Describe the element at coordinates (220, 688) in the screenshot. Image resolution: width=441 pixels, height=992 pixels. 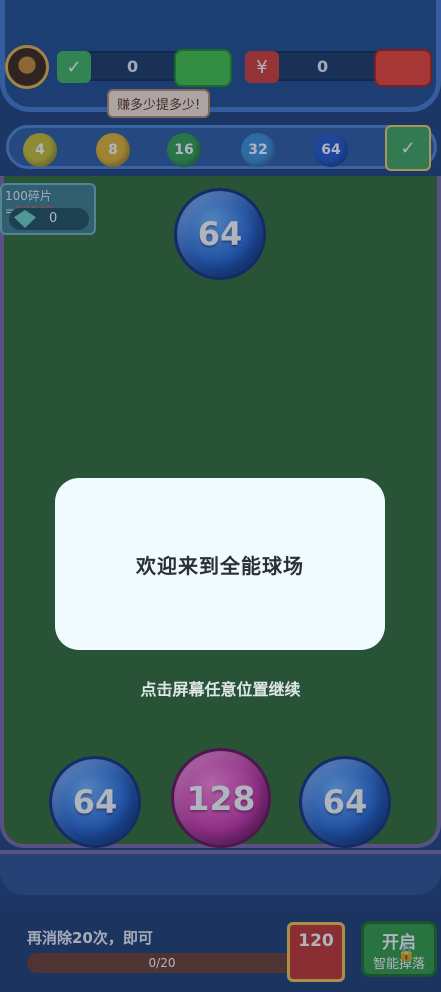
I see `continue-hint: 点击屏幕任意位置继续` at that location.